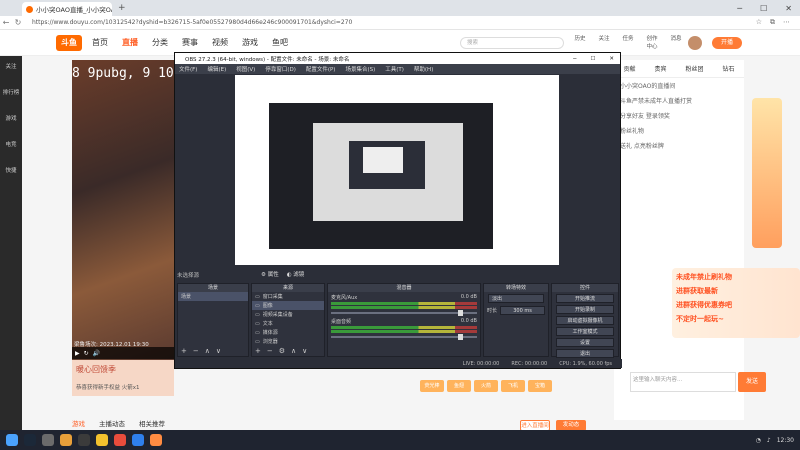 The height and width of the screenshot is (450, 800). Describe the element at coordinates (592, 59) in the screenshot. I see `obs-maximize-icon: ☐` at that location.